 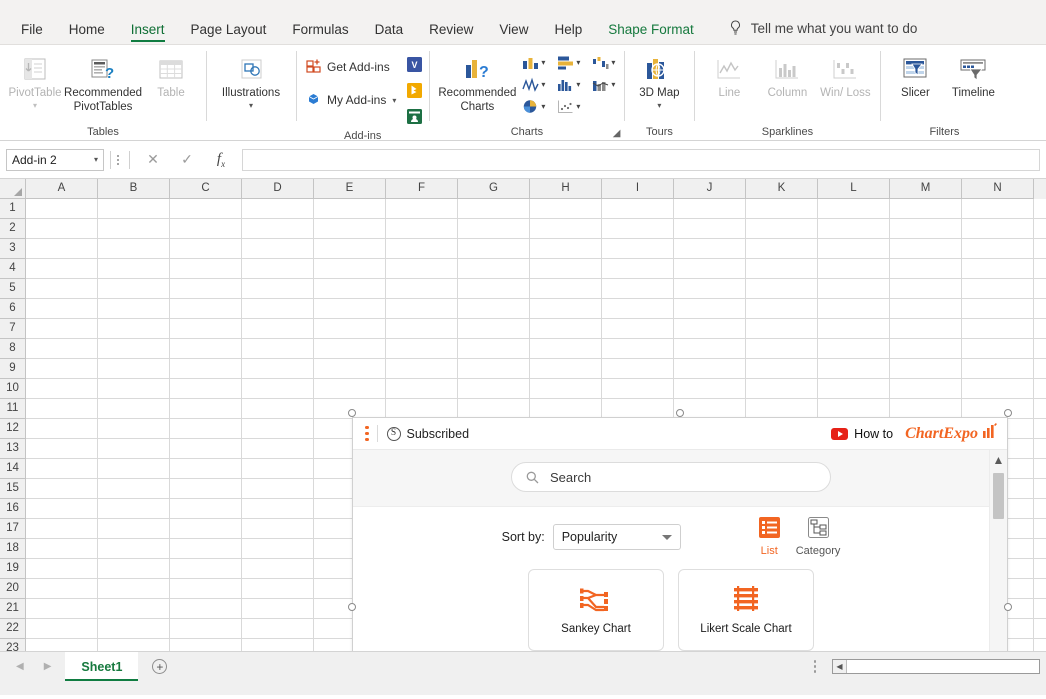 I want to click on chartexpo-logo: ChartExpo, so click(x=951, y=433).